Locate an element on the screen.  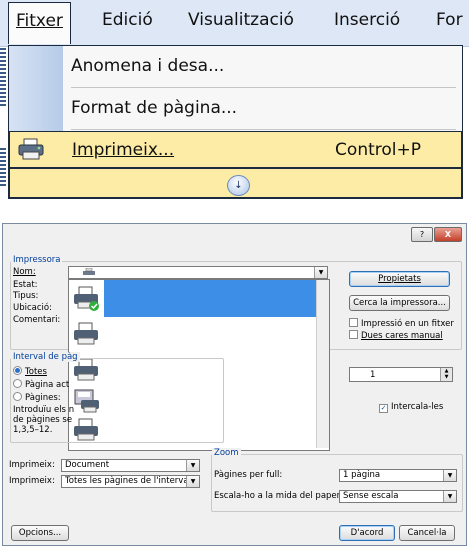
close-button: X is located at coordinates (448, 234).